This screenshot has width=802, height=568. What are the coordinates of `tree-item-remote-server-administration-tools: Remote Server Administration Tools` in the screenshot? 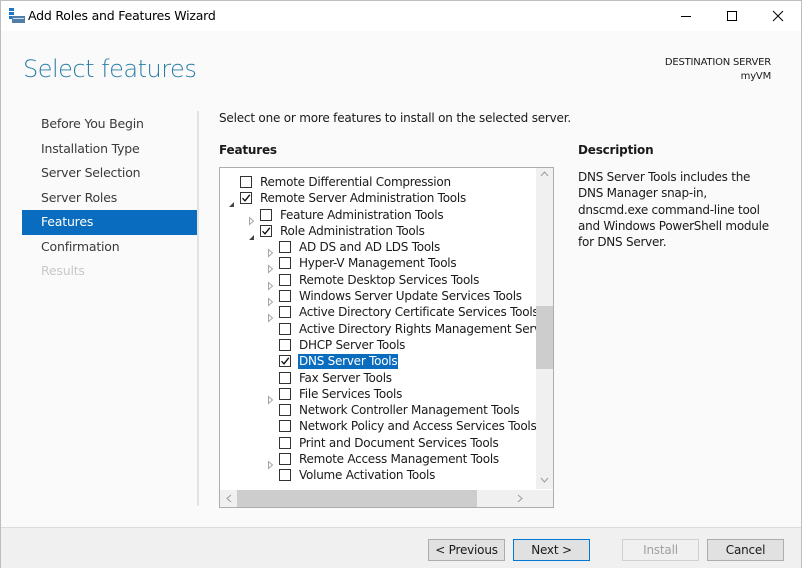 It's located at (377, 199).